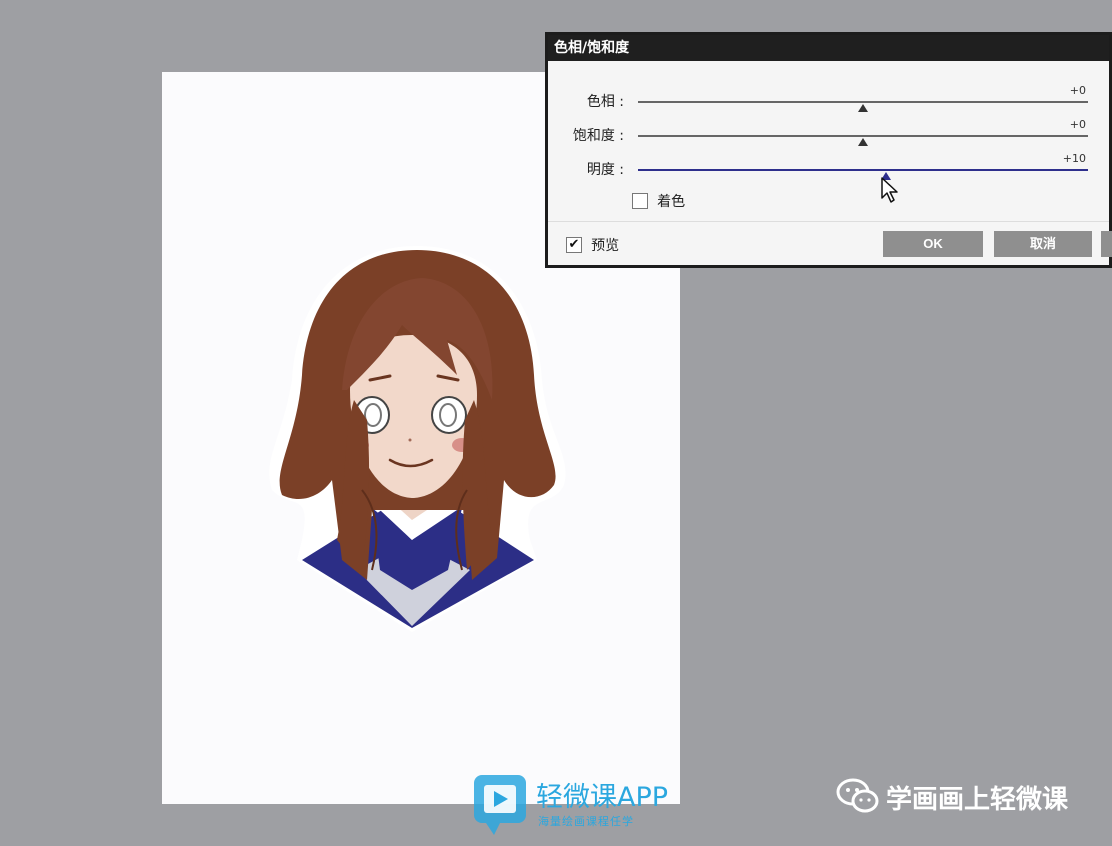 Image resolution: width=1112 pixels, height=846 pixels. What do you see at coordinates (574, 244) in the screenshot?
I see `preview-checkbox: ✔` at bounding box center [574, 244].